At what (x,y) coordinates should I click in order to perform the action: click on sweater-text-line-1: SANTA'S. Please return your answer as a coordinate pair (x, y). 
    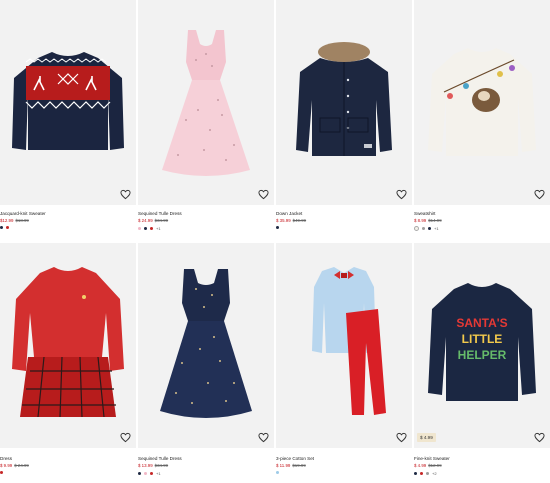
    Looking at the image, I should click on (481, 323).